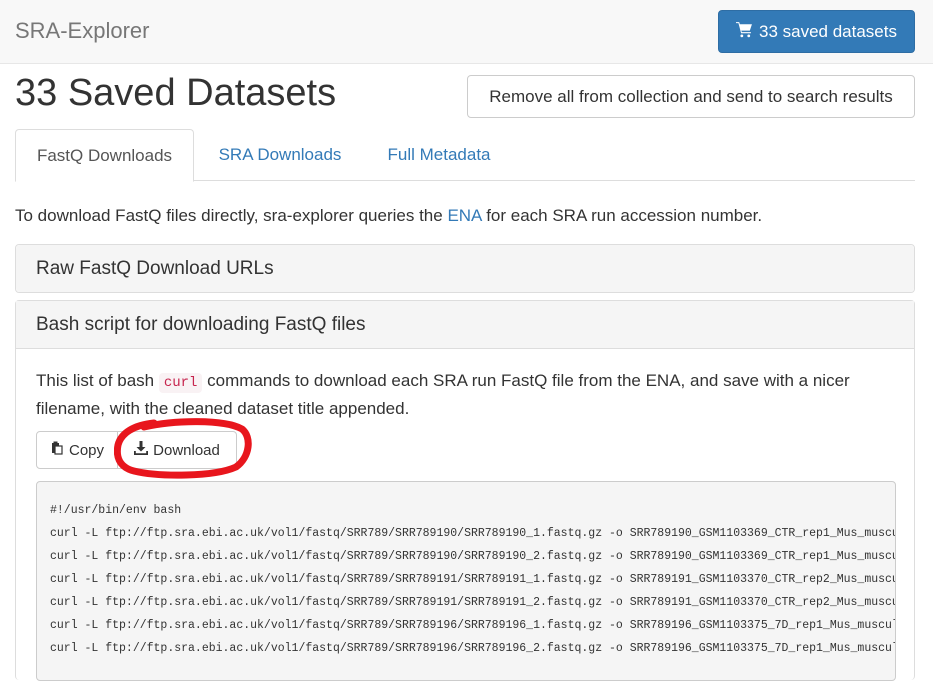  Describe the element at coordinates (439, 155) in the screenshot. I see `tab-full-metadata: Full Metadata` at that location.